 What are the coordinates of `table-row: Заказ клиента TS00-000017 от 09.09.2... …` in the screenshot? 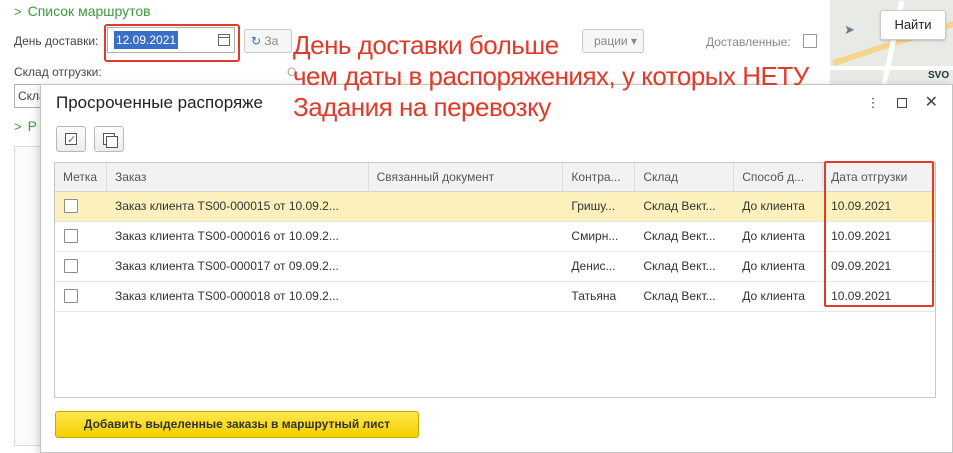 It's located at (495, 267).